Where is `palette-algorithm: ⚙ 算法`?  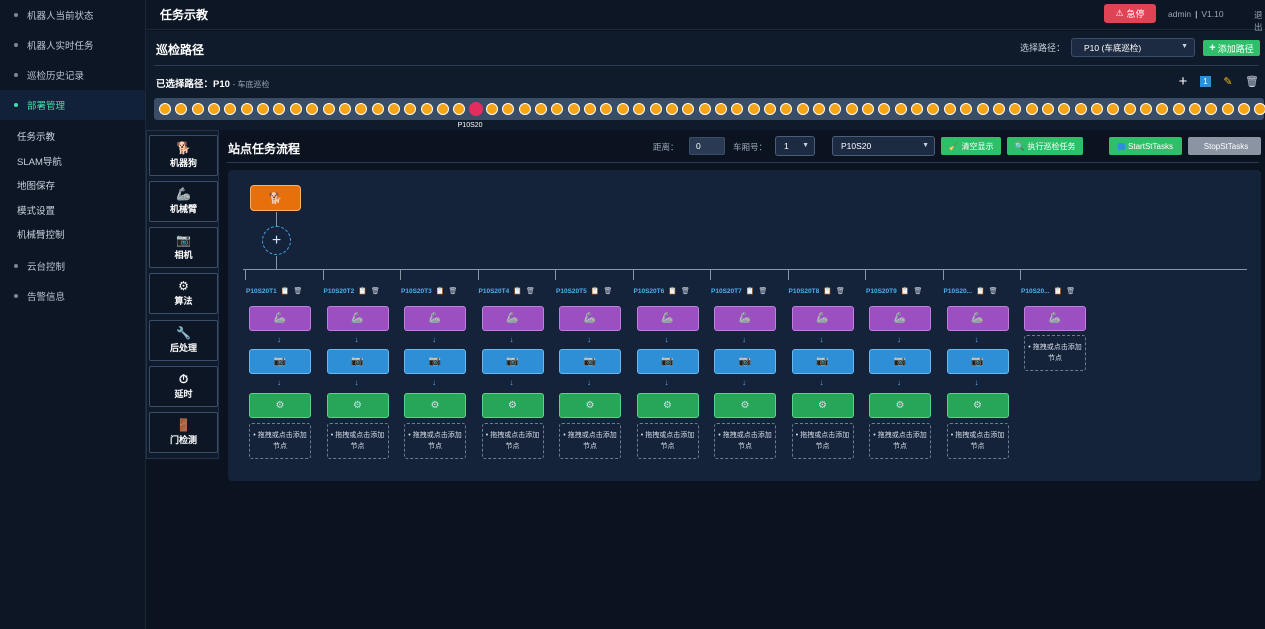 palette-algorithm: ⚙ 算法 is located at coordinates (183, 293).